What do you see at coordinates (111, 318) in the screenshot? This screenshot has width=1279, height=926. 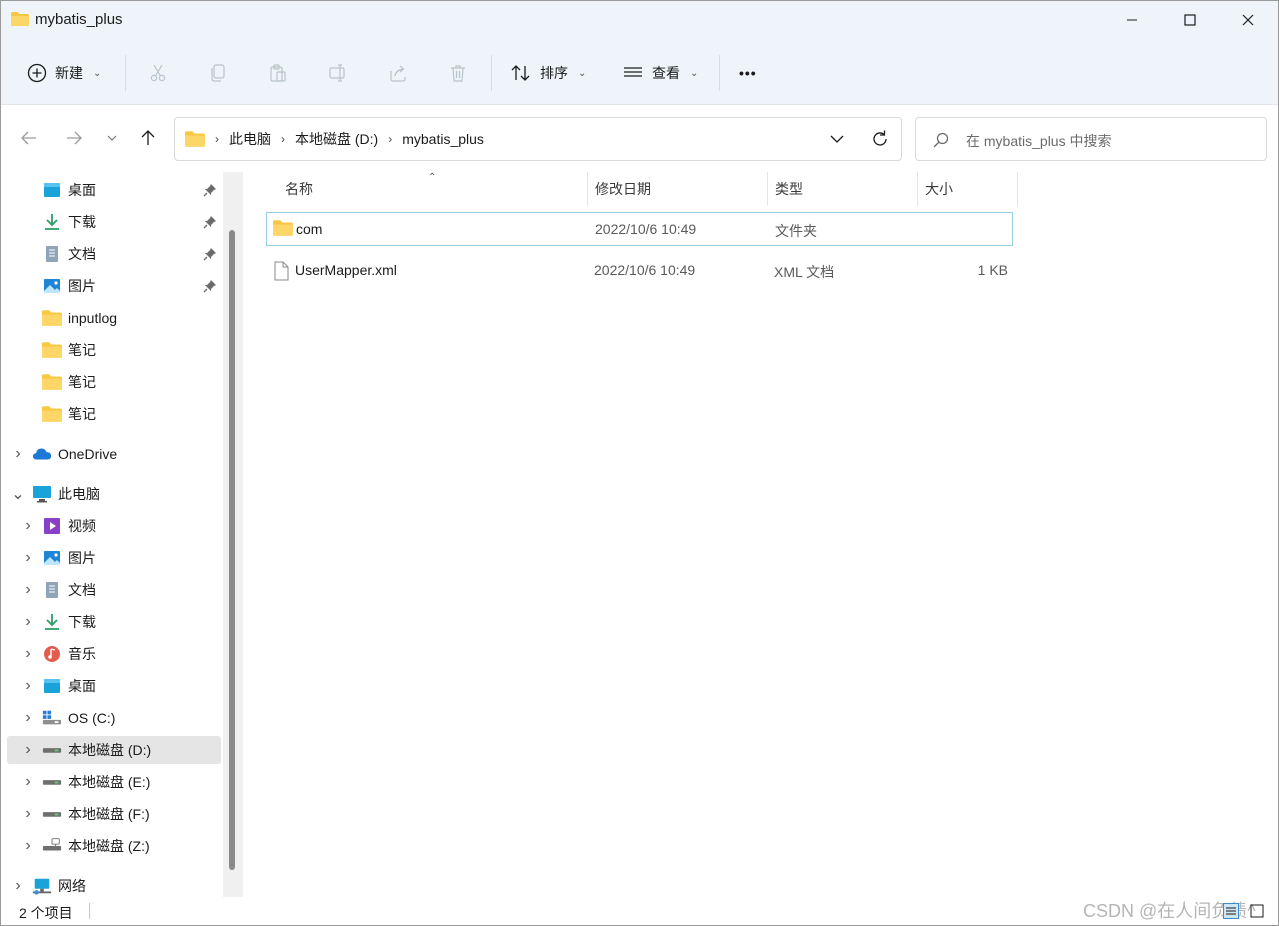 I see `quick-access-item: inputlog` at bounding box center [111, 318].